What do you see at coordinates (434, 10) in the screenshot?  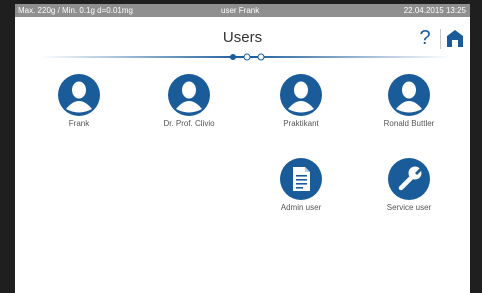 I see `date-time: 22.04.2015 13:25` at bounding box center [434, 10].